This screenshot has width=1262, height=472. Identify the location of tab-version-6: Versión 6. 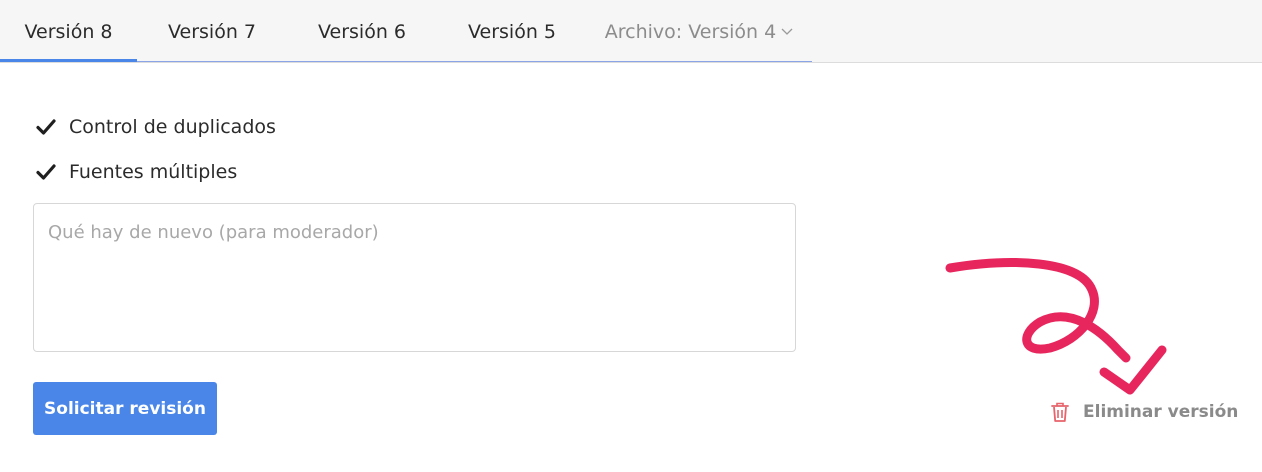
(362, 31).